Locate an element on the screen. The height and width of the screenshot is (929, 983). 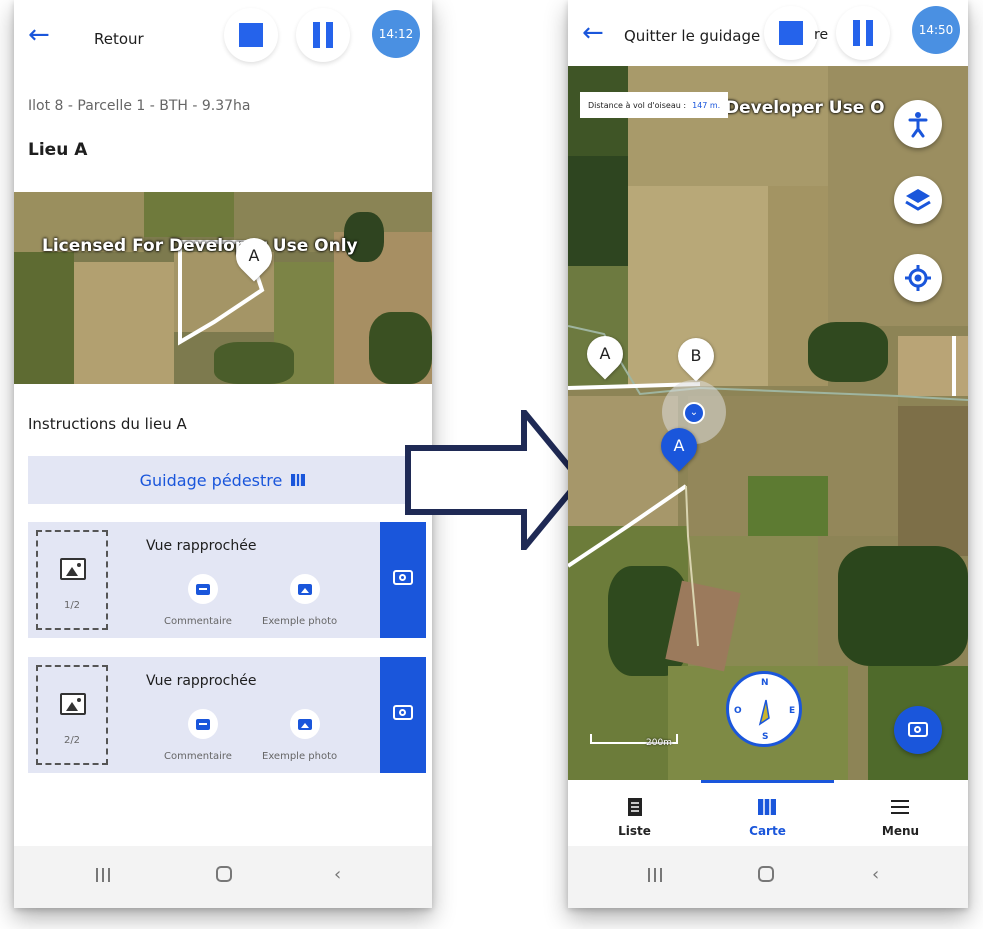
tab-menu: Menu is located at coordinates (900, 814).